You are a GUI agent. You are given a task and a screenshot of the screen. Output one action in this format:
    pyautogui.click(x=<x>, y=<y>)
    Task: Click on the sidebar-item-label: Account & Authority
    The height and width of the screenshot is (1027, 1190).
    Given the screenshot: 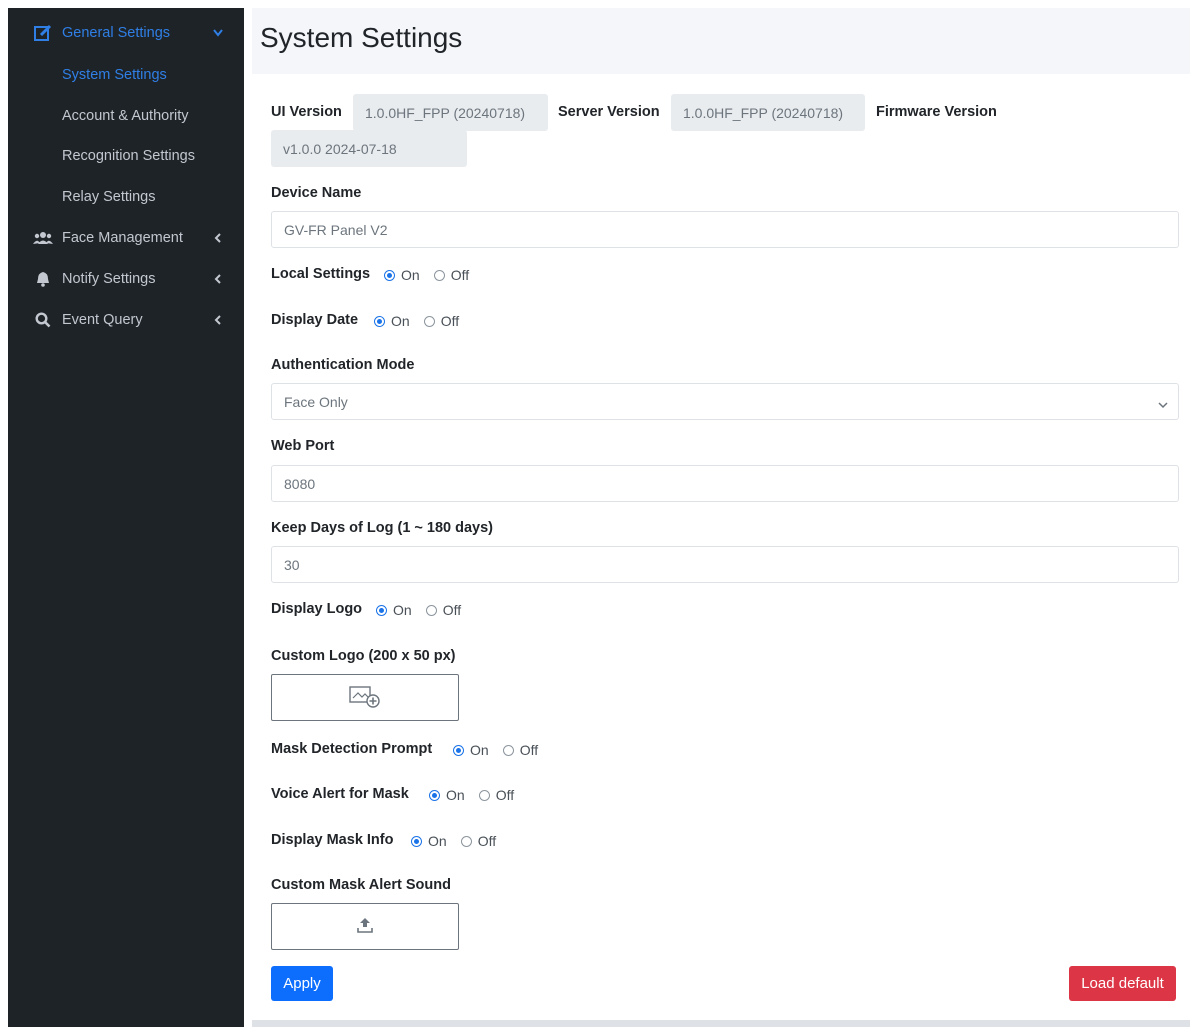 What is the action you would take?
    pyautogui.click(x=125, y=116)
    